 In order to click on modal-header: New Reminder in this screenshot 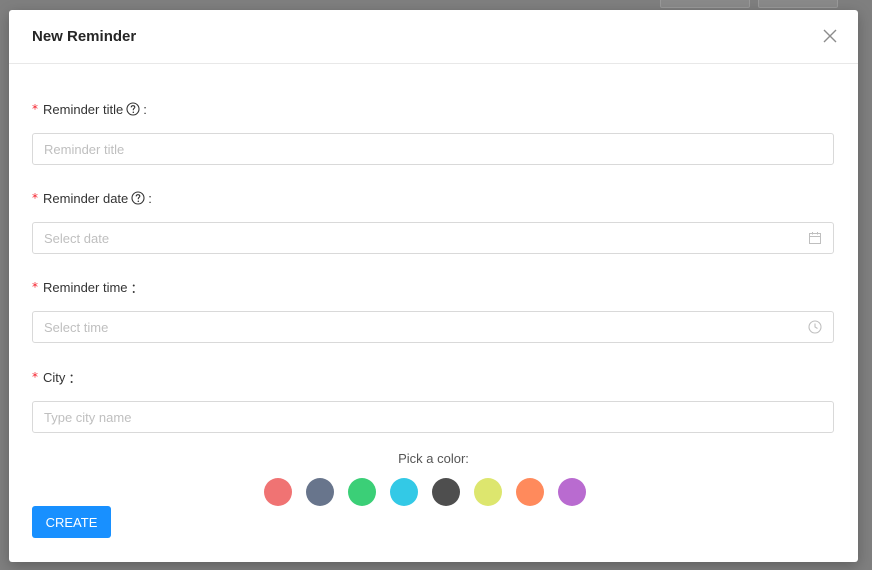, I will do `click(433, 37)`.